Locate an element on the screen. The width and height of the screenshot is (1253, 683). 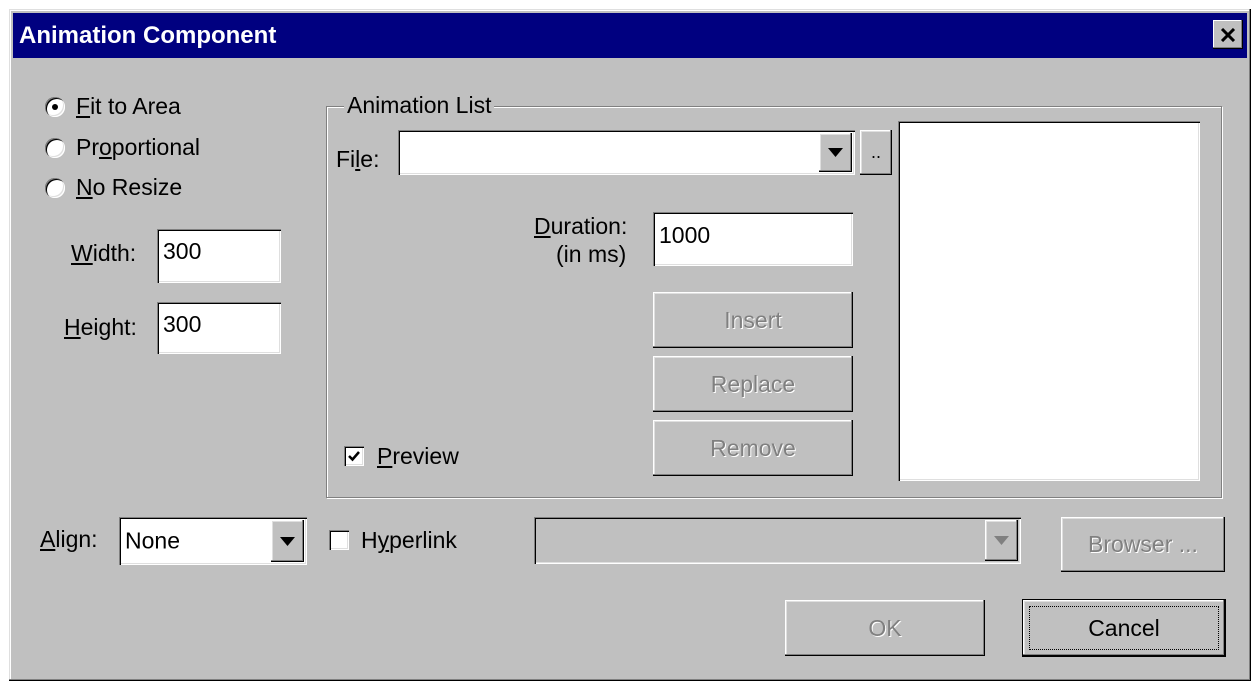
replace-button-label: Replace is located at coordinates (753, 383).